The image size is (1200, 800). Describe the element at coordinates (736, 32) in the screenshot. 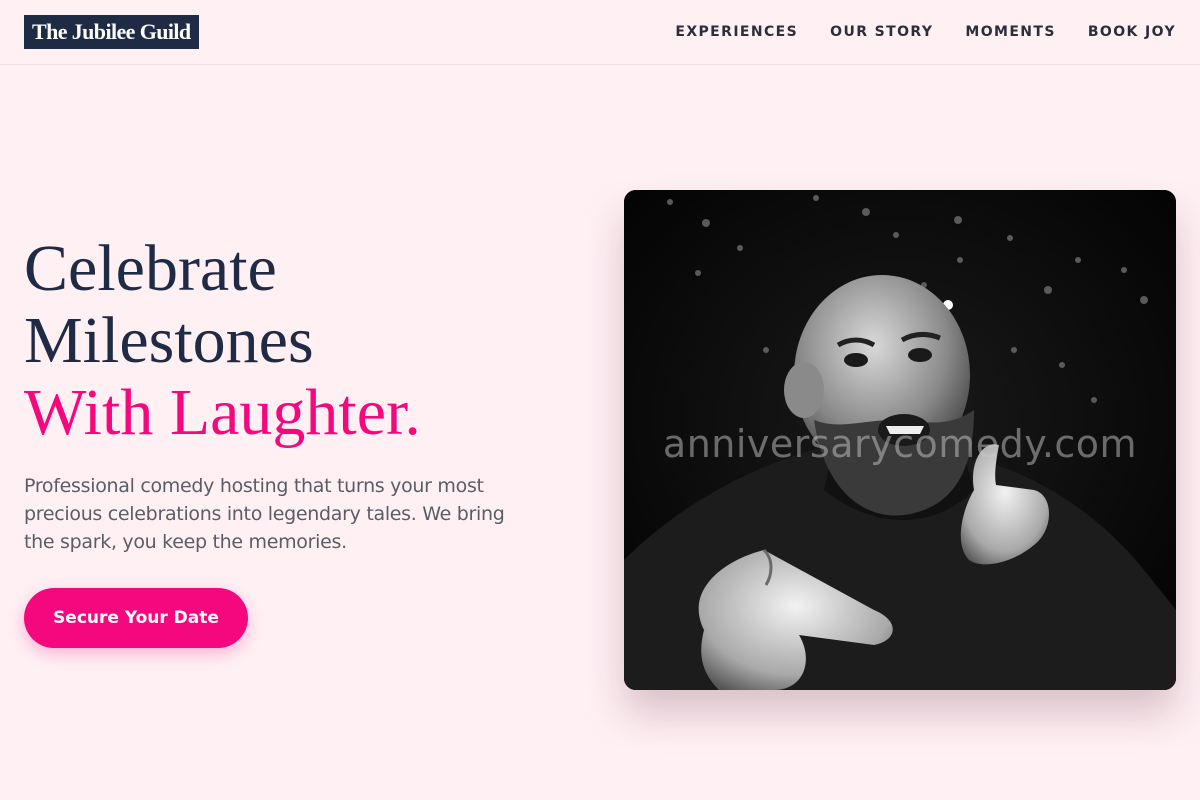

I see `nav-experiences: EXPERIENCES` at that location.